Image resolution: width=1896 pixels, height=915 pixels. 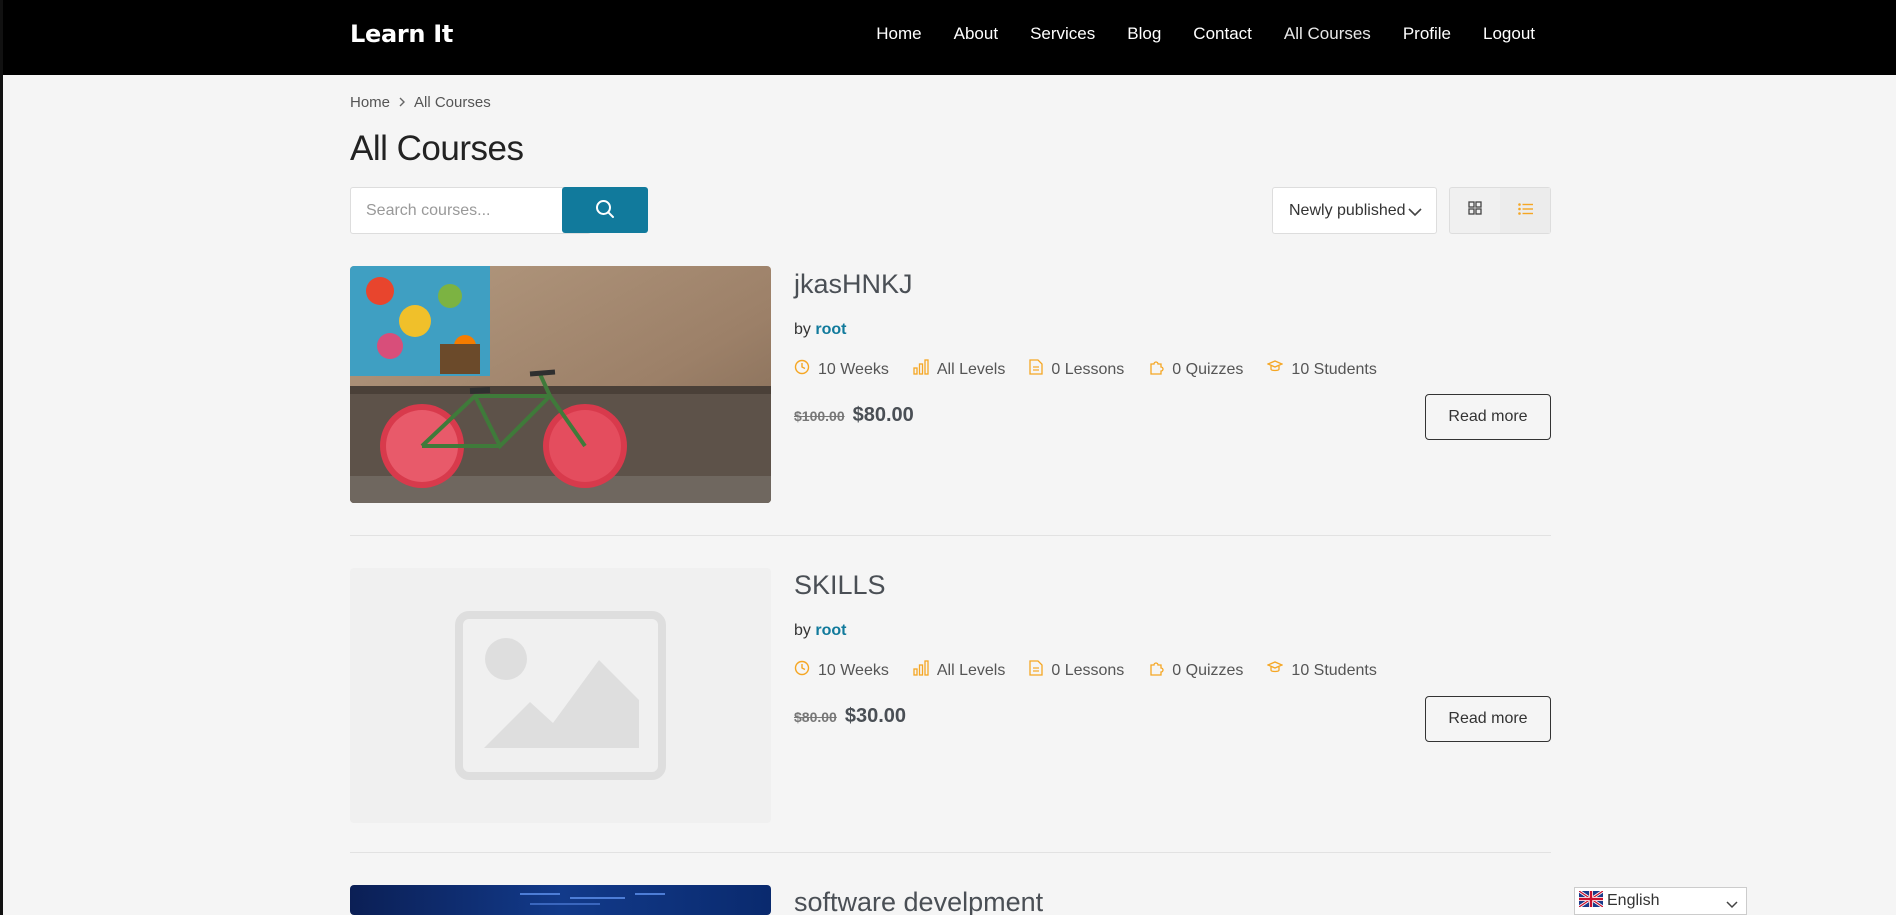 I want to click on list-view-button, so click(x=1525, y=210).